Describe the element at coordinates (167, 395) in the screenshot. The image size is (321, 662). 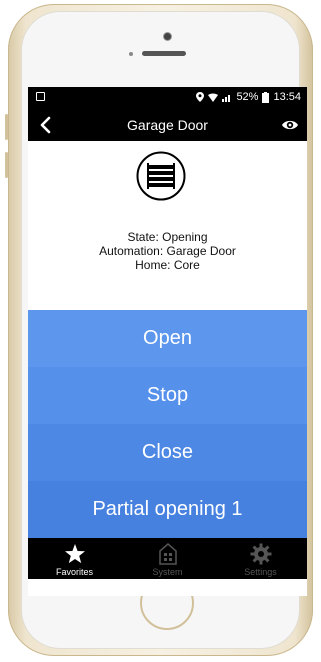
I see `stop-button: Stop` at that location.